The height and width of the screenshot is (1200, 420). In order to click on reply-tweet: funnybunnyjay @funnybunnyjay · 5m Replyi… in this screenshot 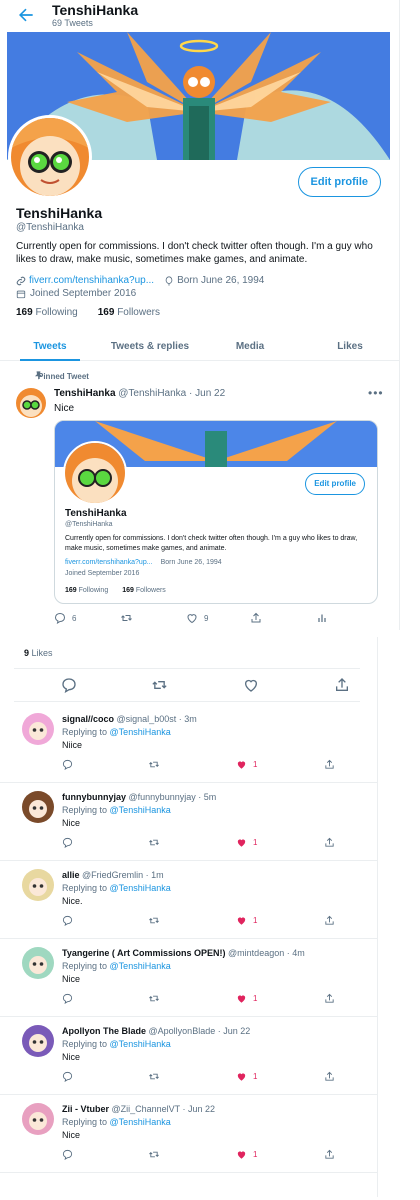, I will do `click(189, 822)`.